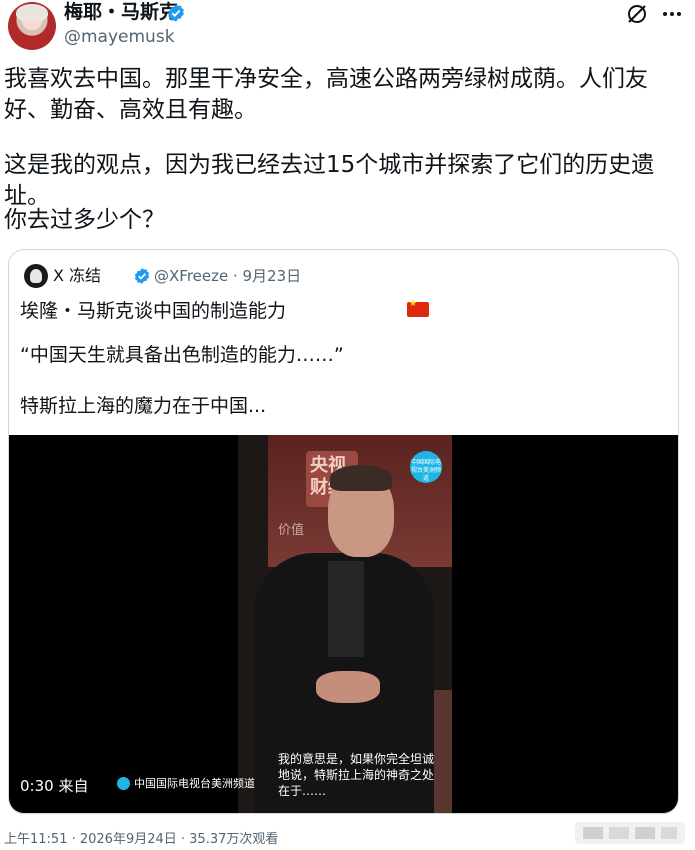  I want to click on channel-icon, so click(123, 783).